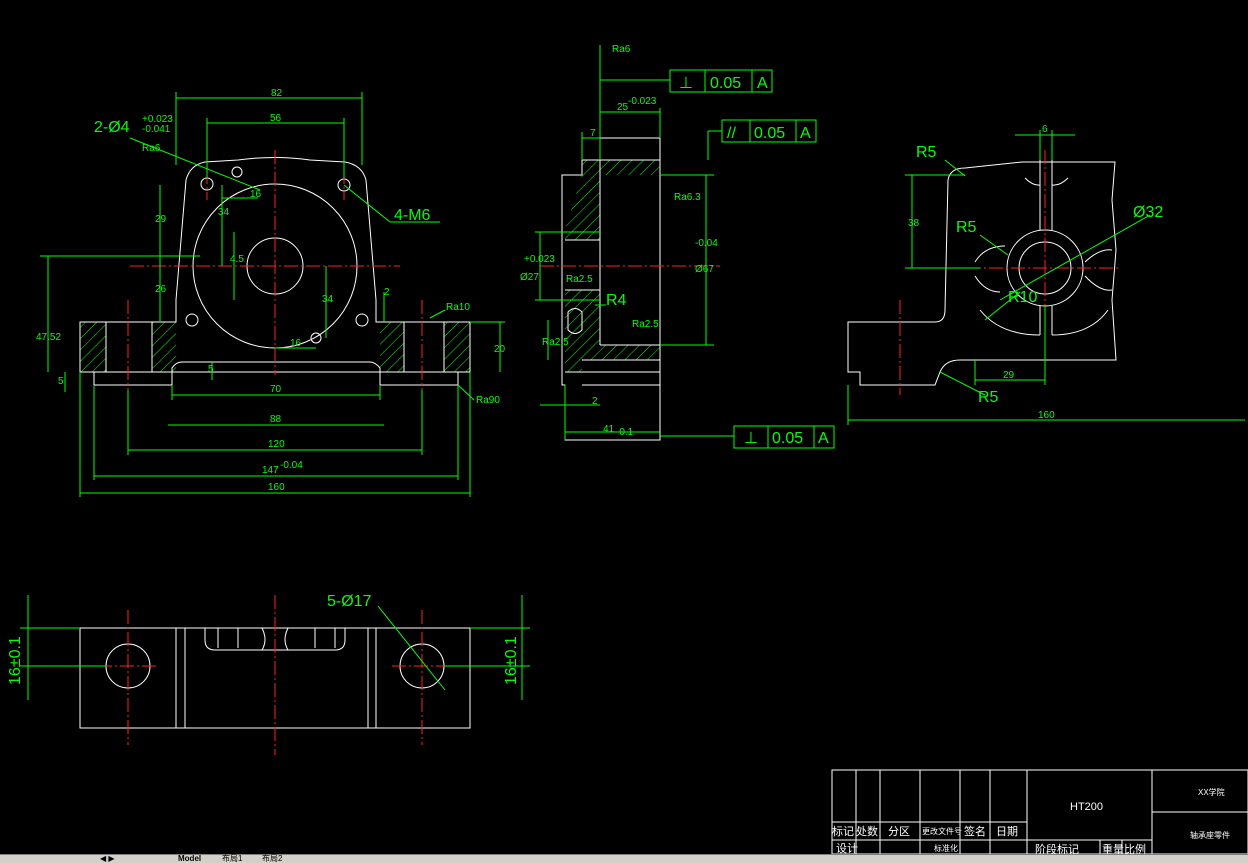  I want to click on tb-row-std: 标准化, so click(946, 848).